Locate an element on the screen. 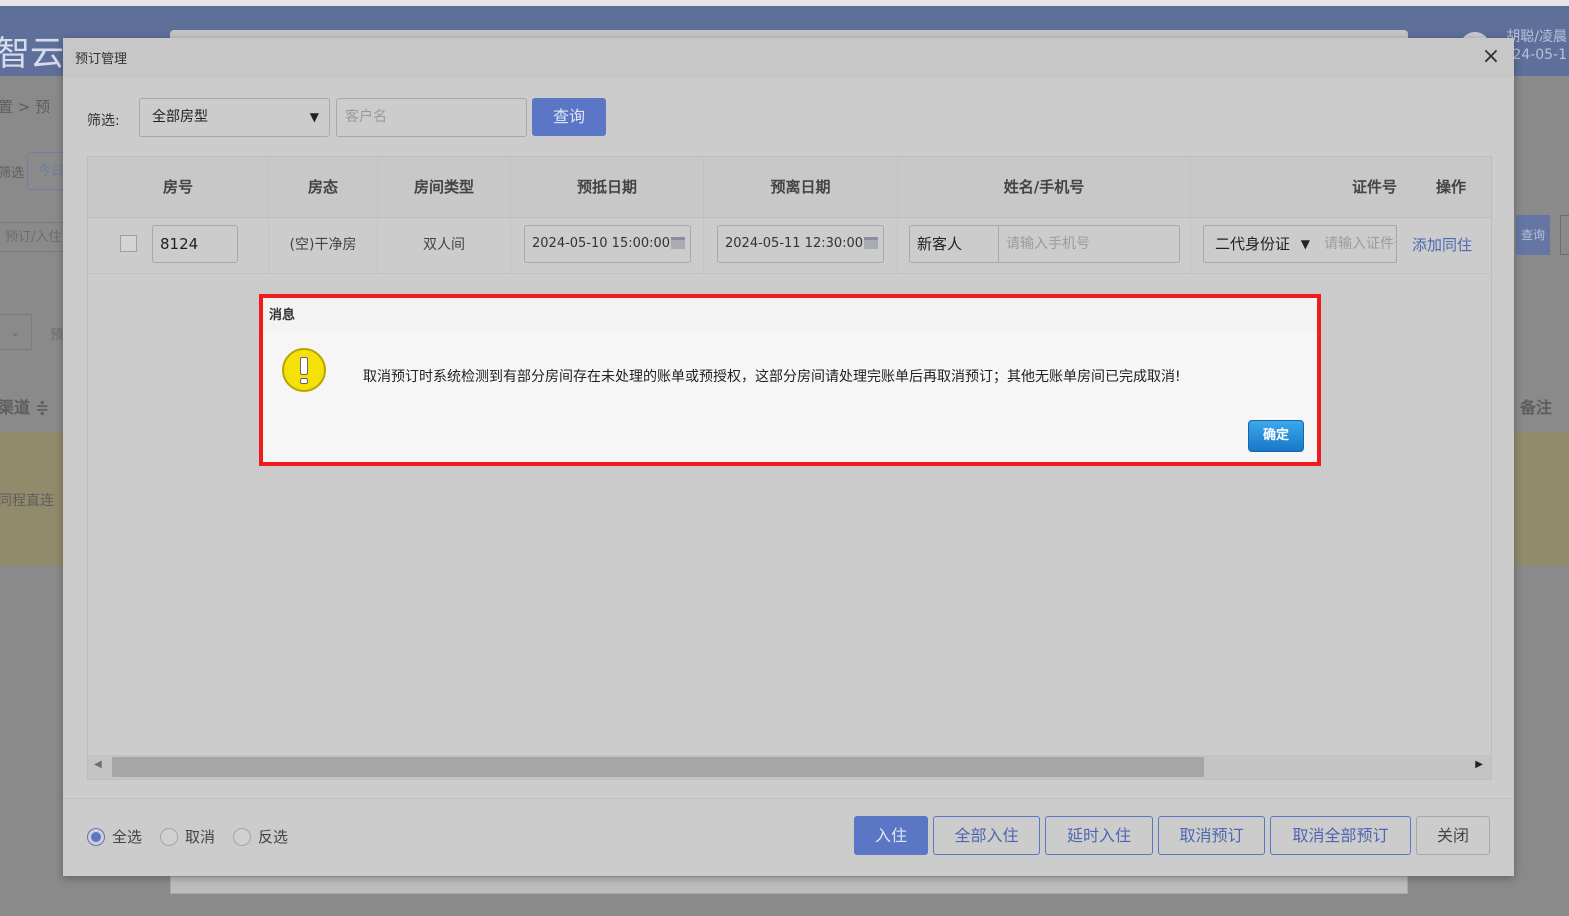 This screenshot has width=1569, height=916. select-all-radio is located at coordinates (96, 837).